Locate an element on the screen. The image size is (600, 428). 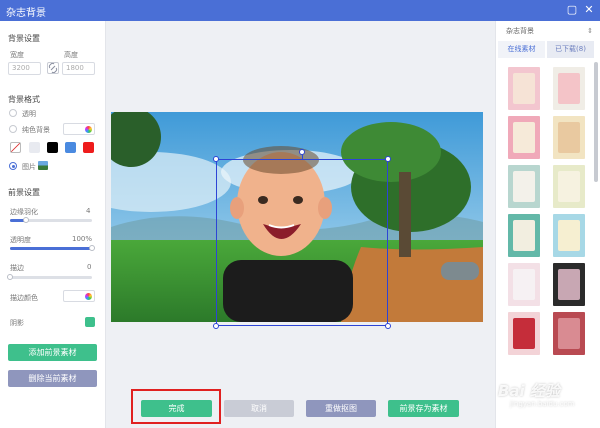
stroke-color-label: 描边颜色 is located at coordinates (24, 298).